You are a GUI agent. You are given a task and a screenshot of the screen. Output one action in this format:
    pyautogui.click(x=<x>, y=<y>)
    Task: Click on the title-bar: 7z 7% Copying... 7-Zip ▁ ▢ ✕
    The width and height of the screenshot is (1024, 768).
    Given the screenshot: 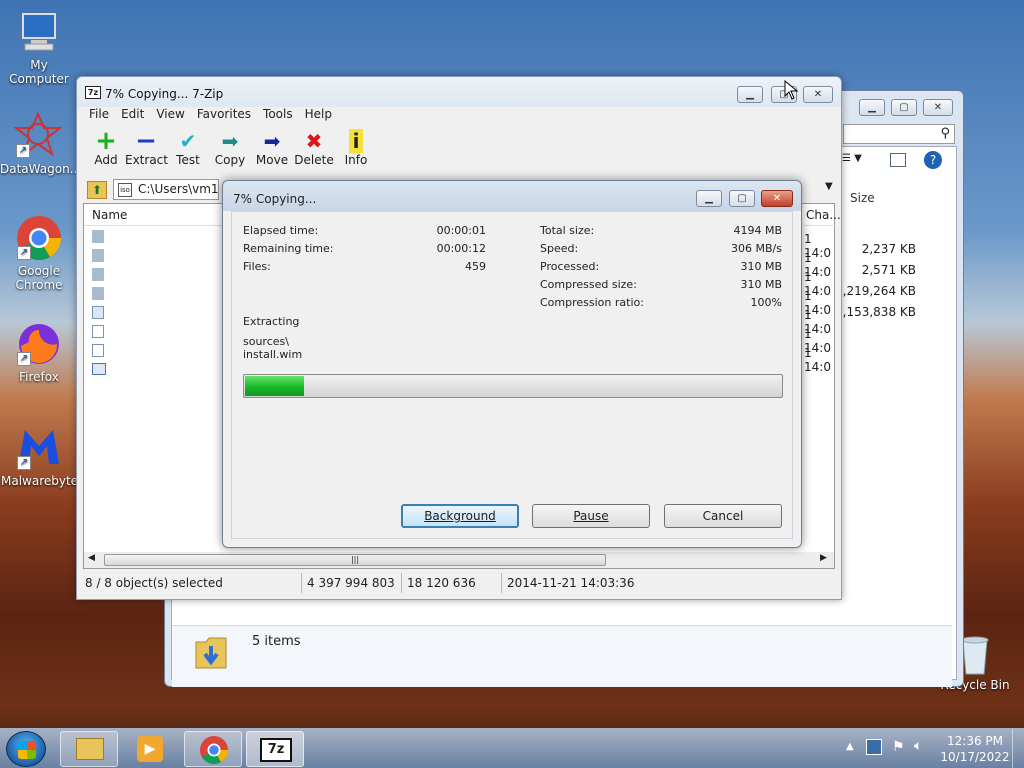 What is the action you would take?
    pyautogui.click(x=459, y=92)
    